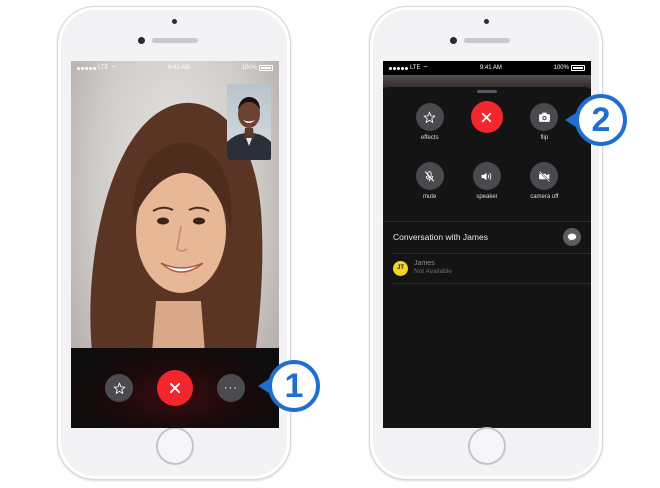 This screenshot has width=660, height=488. I want to click on conversation-row: Conversation with James, so click(487, 237).